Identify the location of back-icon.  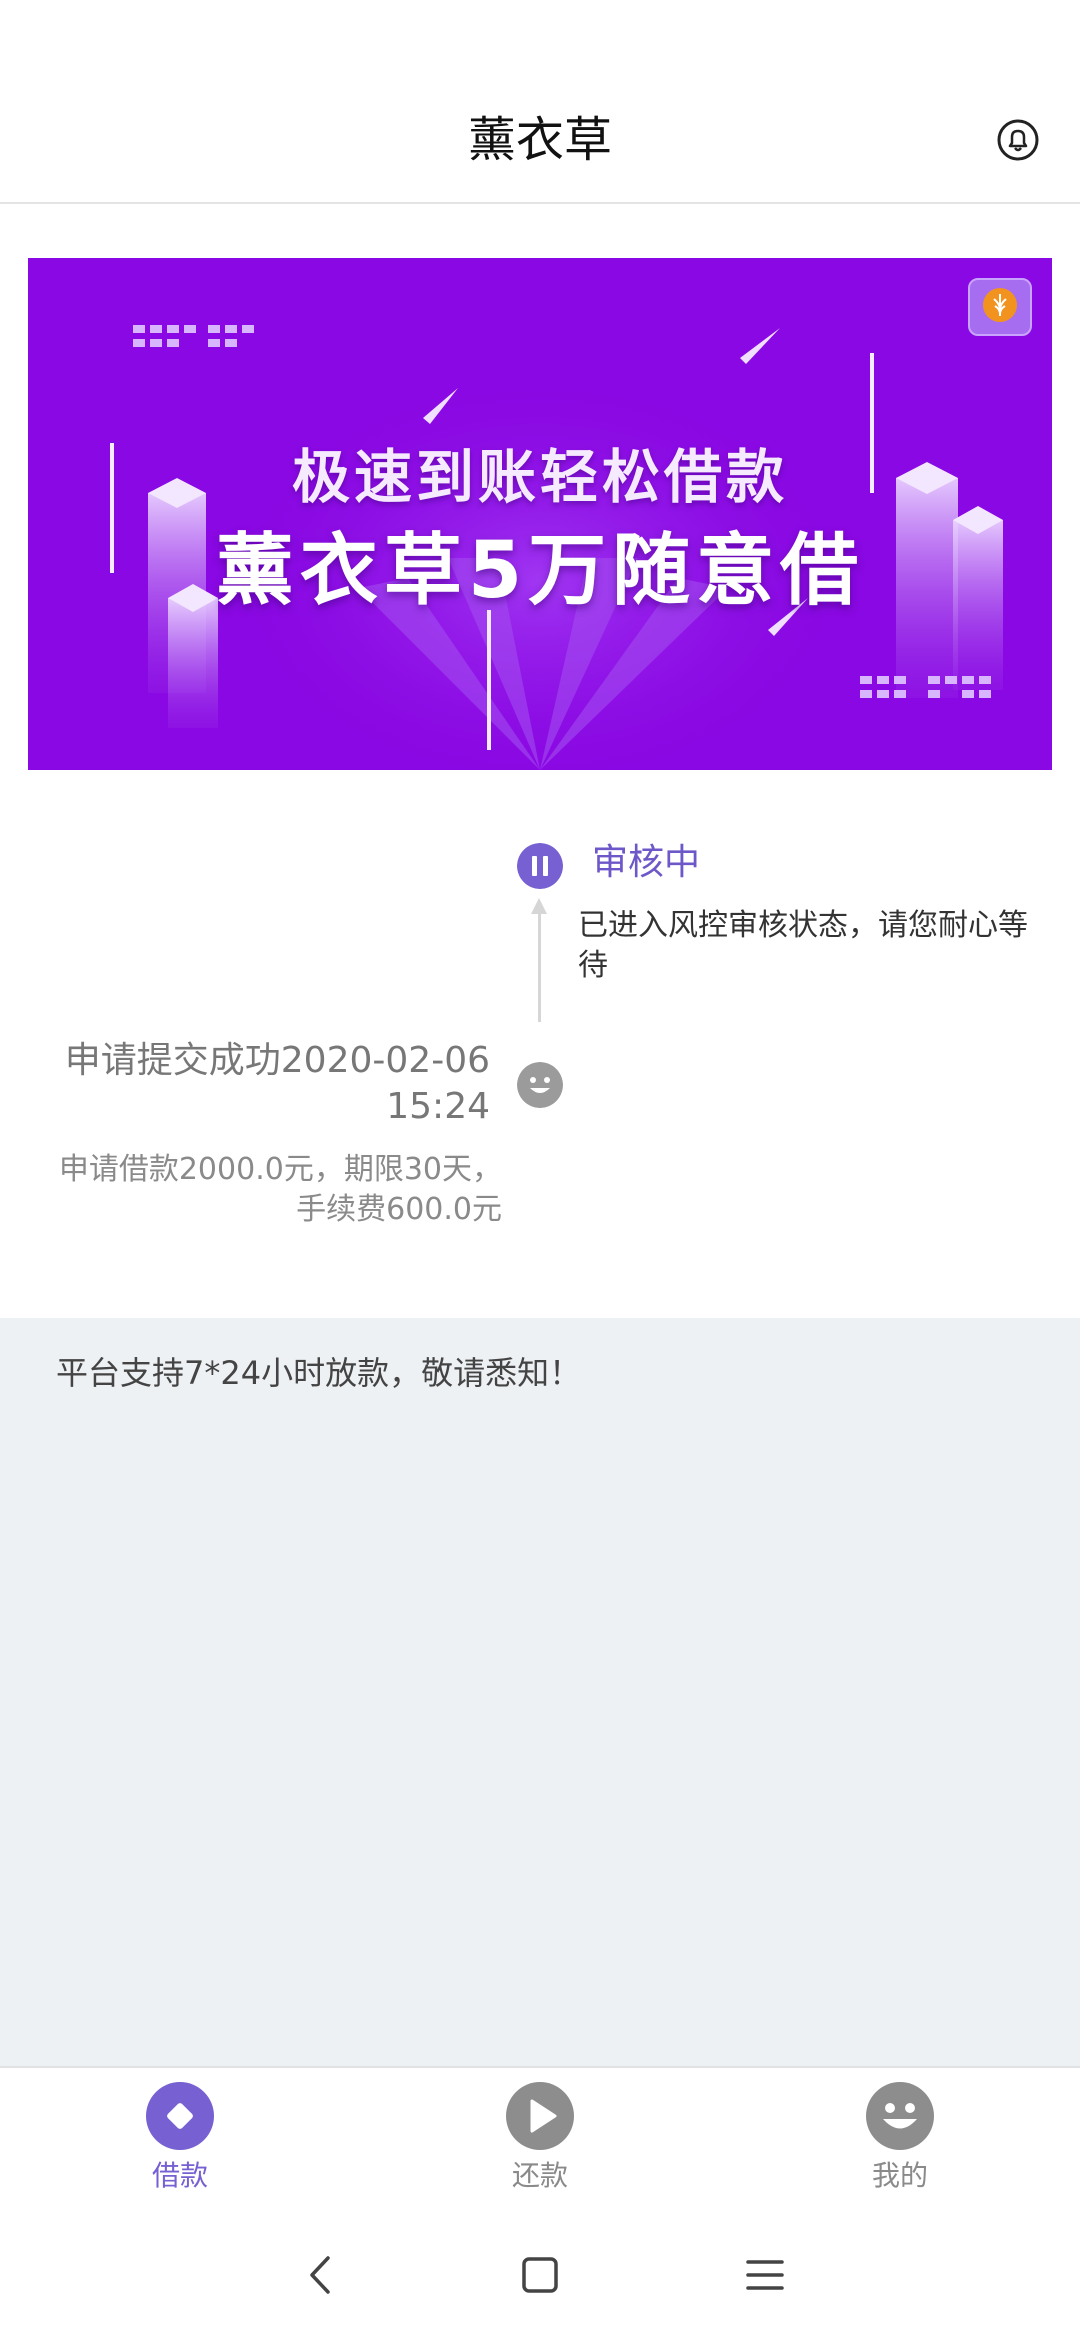
(321, 2275).